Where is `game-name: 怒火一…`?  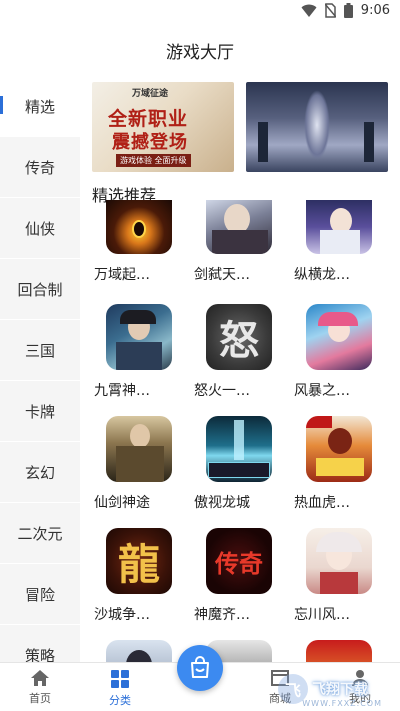
game-name: 怒火一… is located at coordinates (222, 391).